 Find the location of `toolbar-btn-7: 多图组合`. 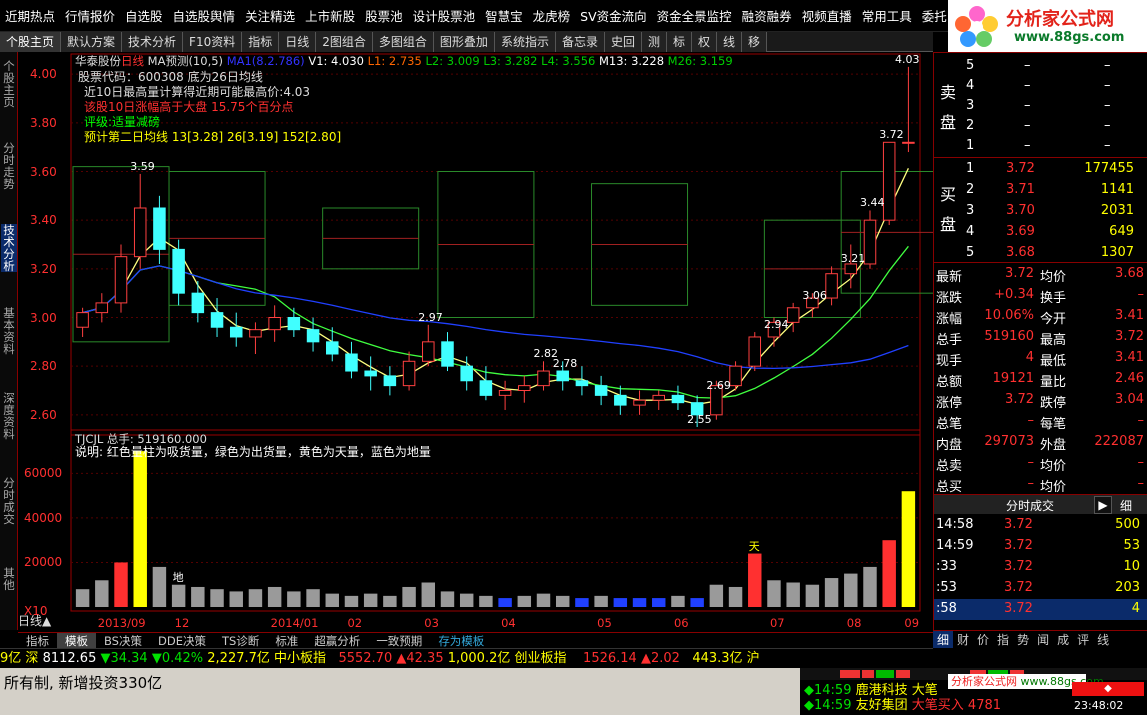

toolbar-btn-7: 多图组合 is located at coordinates (403, 41).